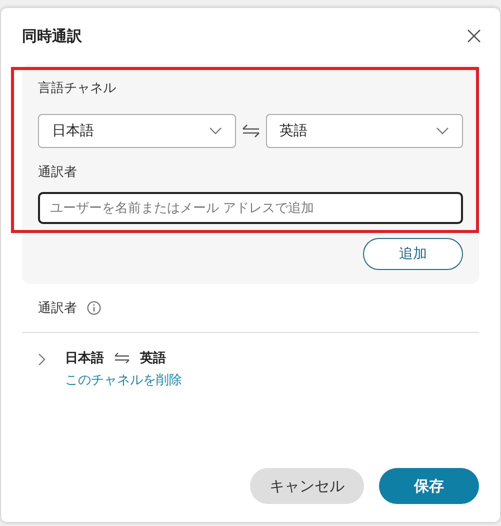 This screenshot has width=501, height=526. I want to click on close-icon, so click(474, 36).